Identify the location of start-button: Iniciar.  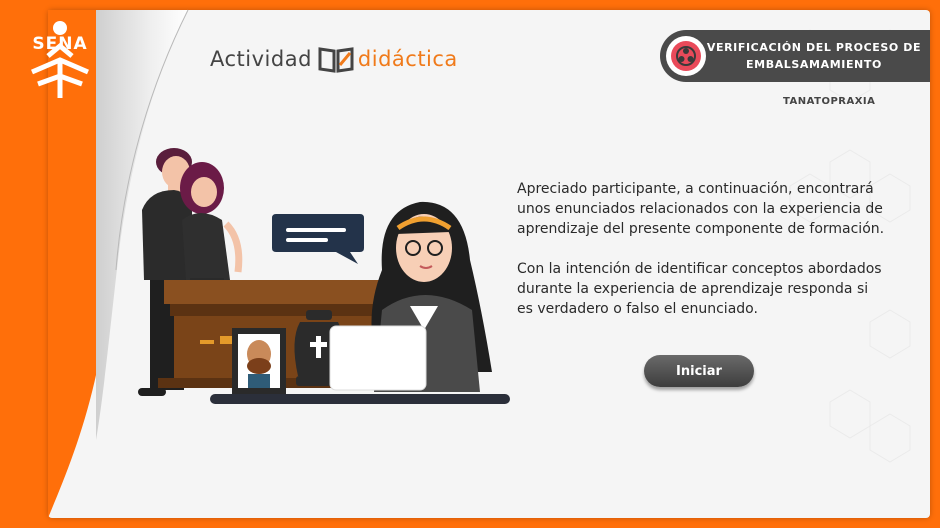
(699, 371).